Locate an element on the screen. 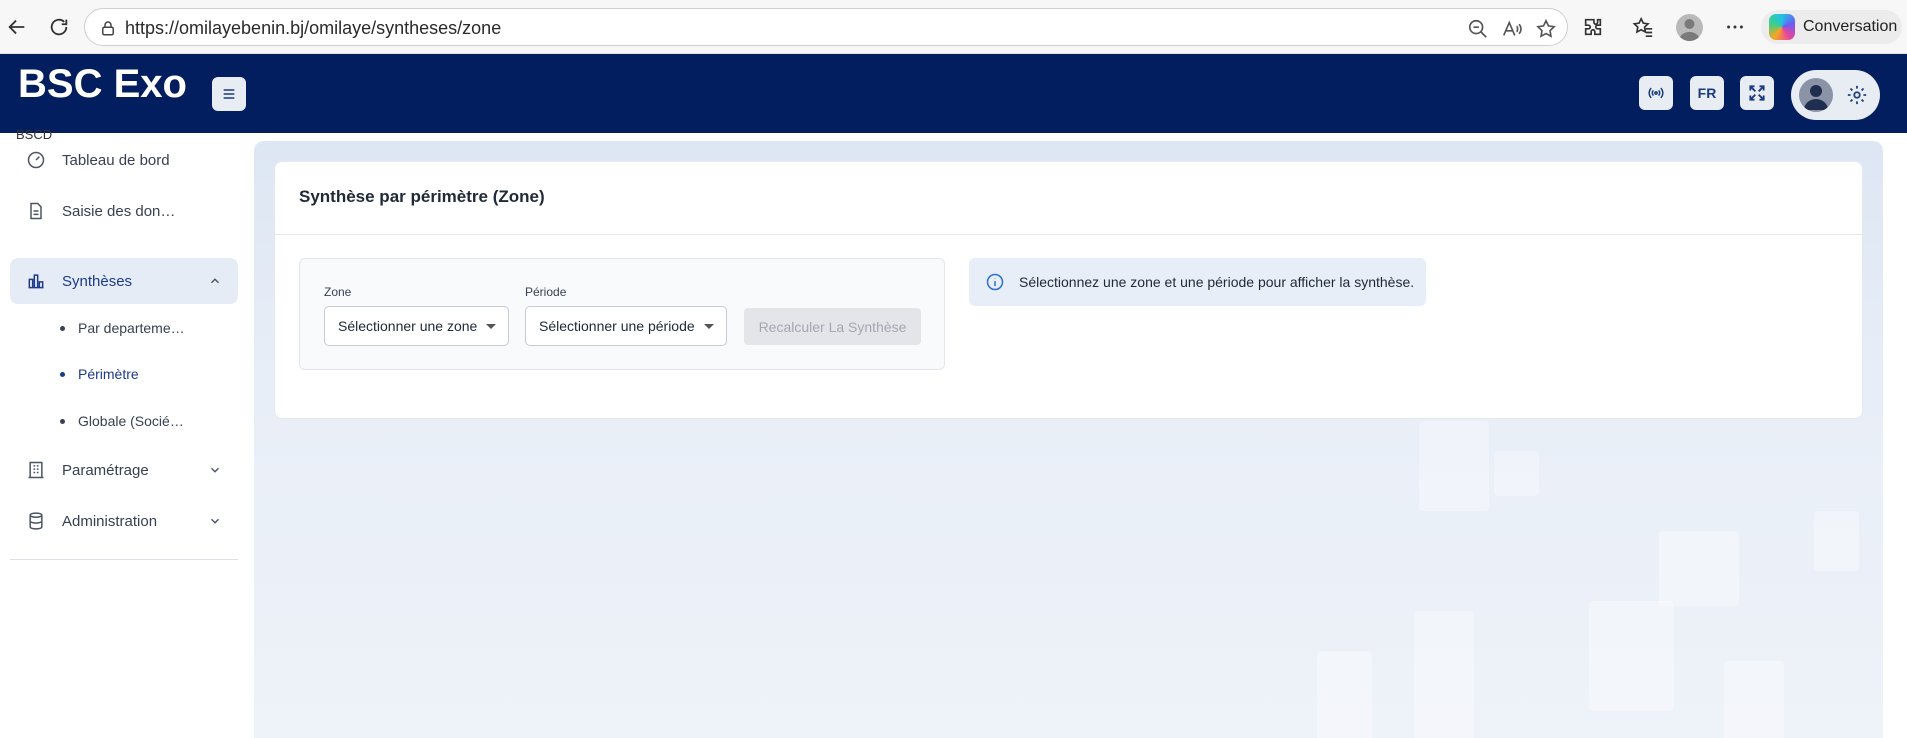  sidebar-toggle-button is located at coordinates (229, 94).